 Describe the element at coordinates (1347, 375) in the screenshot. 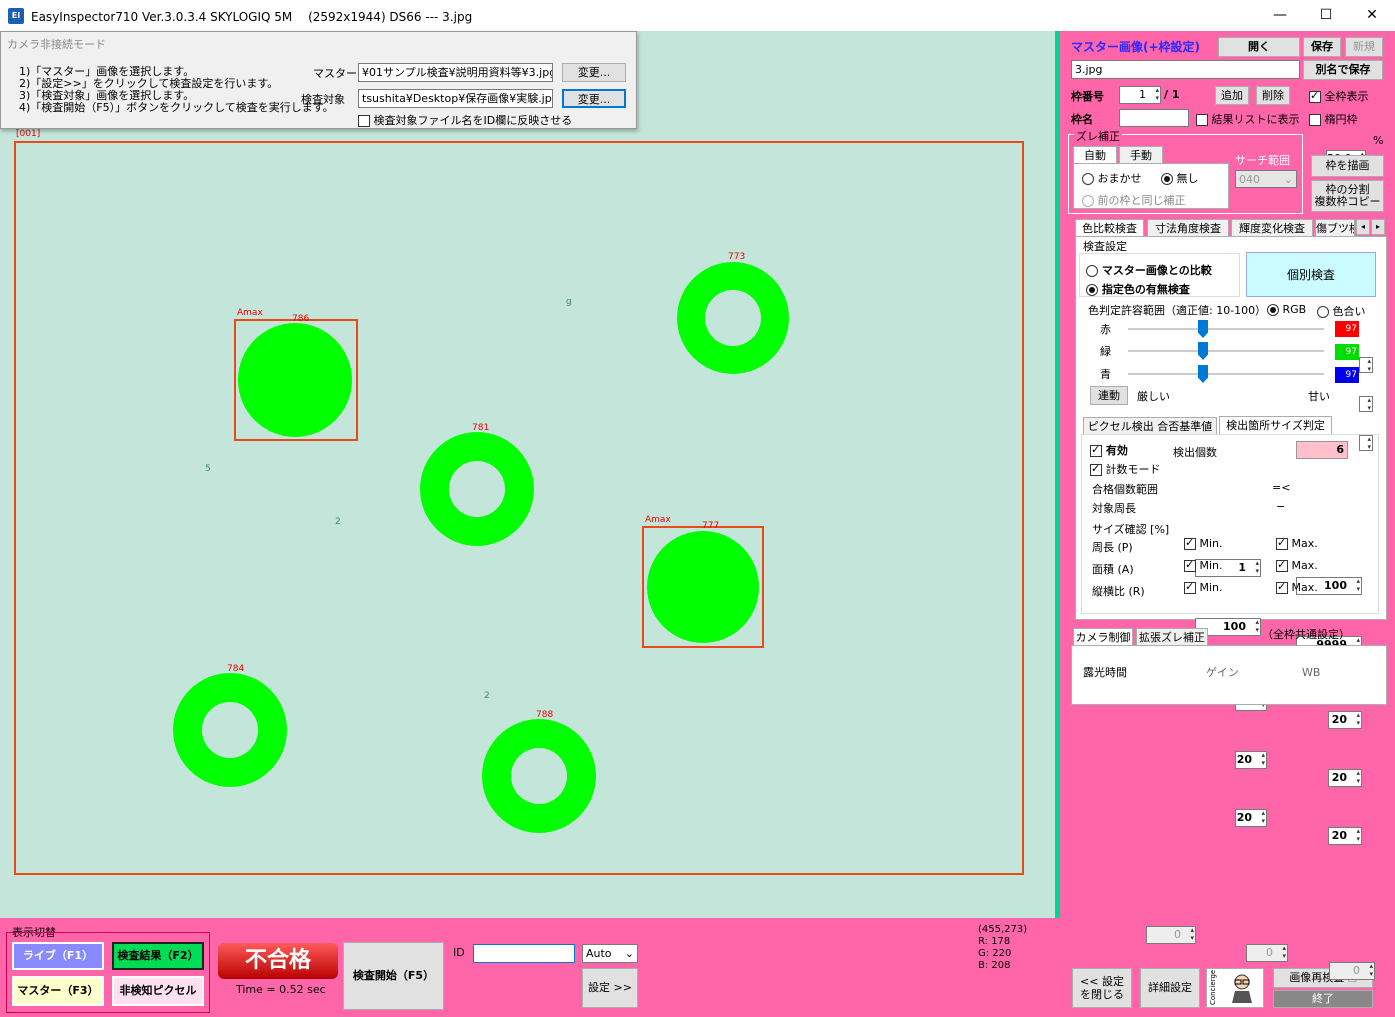

I see `blue-value: 97` at that location.